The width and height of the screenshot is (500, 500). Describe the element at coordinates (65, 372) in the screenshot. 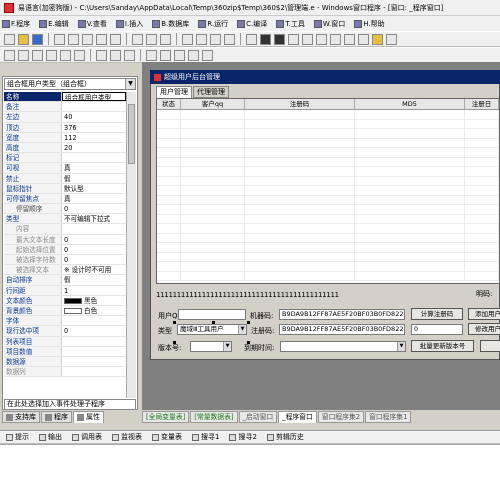

I see `property-row: 数据列` at that location.